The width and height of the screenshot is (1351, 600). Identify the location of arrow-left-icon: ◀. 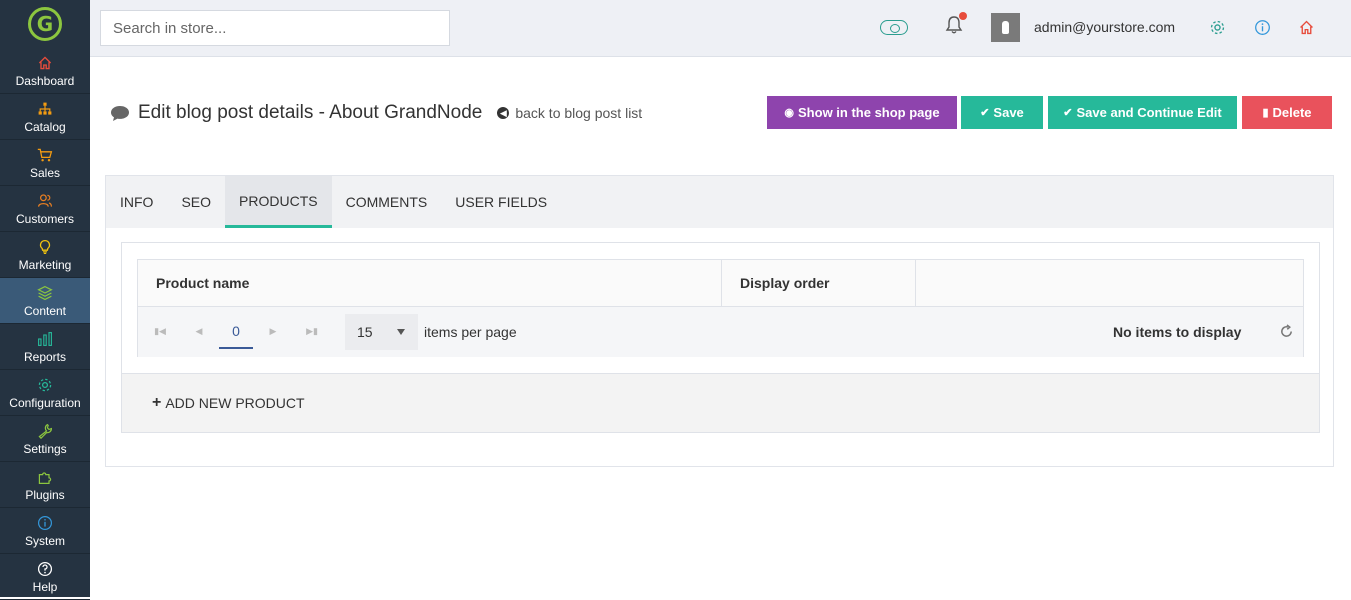
(503, 113).